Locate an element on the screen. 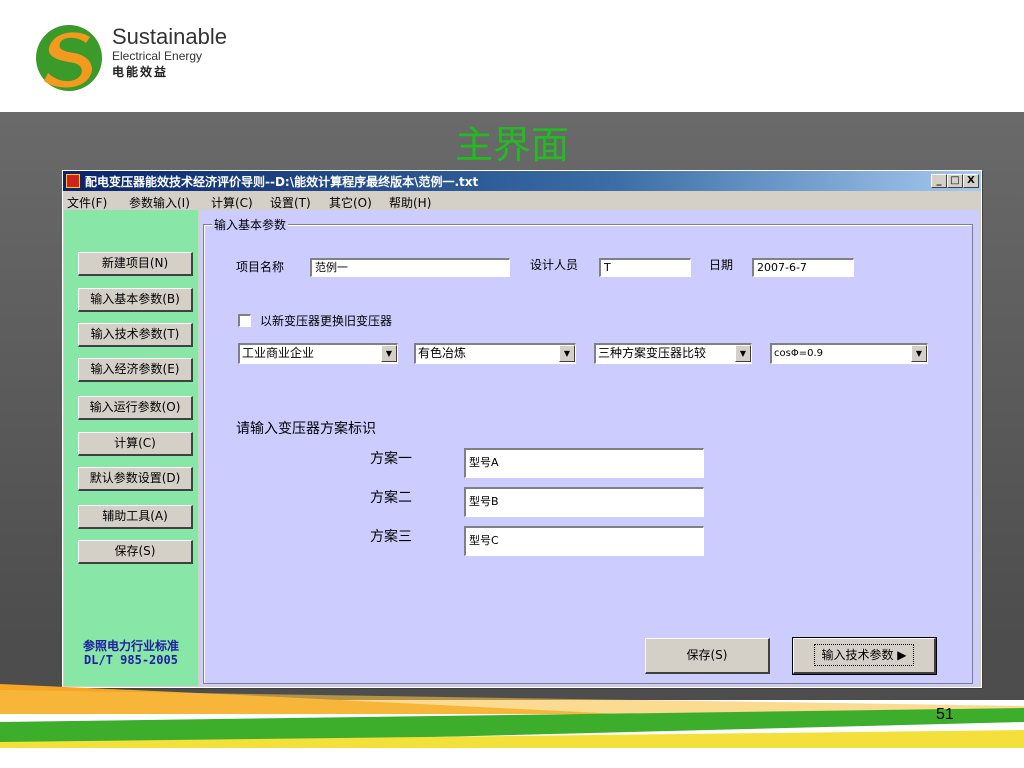 This screenshot has width=1024, height=768. date-label: 日期 is located at coordinates (721, 265).